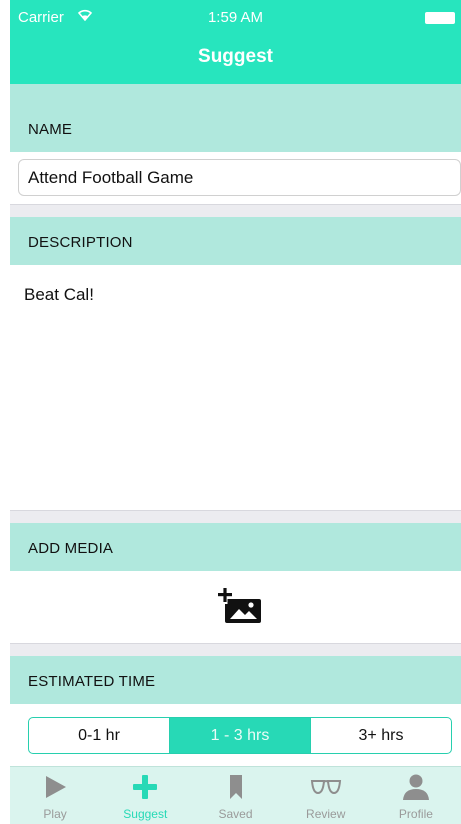 The image size is (461, 824). Describe the element at coordinates (235, 17) in the screenshot. I see `status-time: 1:59 AM` at that location.